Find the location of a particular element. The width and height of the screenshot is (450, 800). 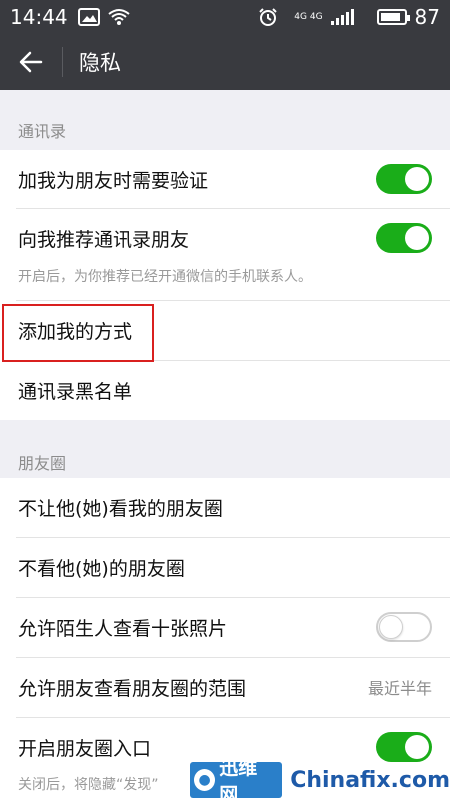

row-label: 不让他(她)看我的朋友圈 is located at coordinates (120, 508).